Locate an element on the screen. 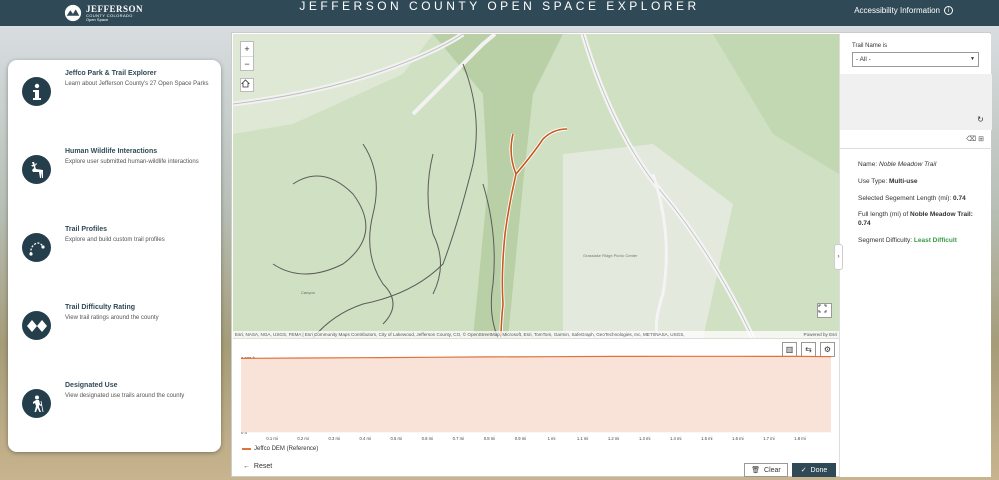 The image size is (999, 480). card-title: Trail Profiles is located at coordinates (86, 229).